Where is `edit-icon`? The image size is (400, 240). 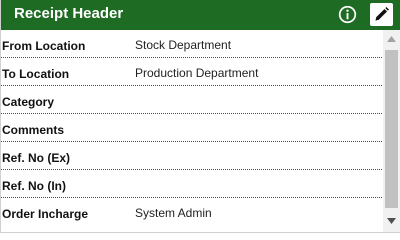
edit-icon is located at coordinates (381, 14).